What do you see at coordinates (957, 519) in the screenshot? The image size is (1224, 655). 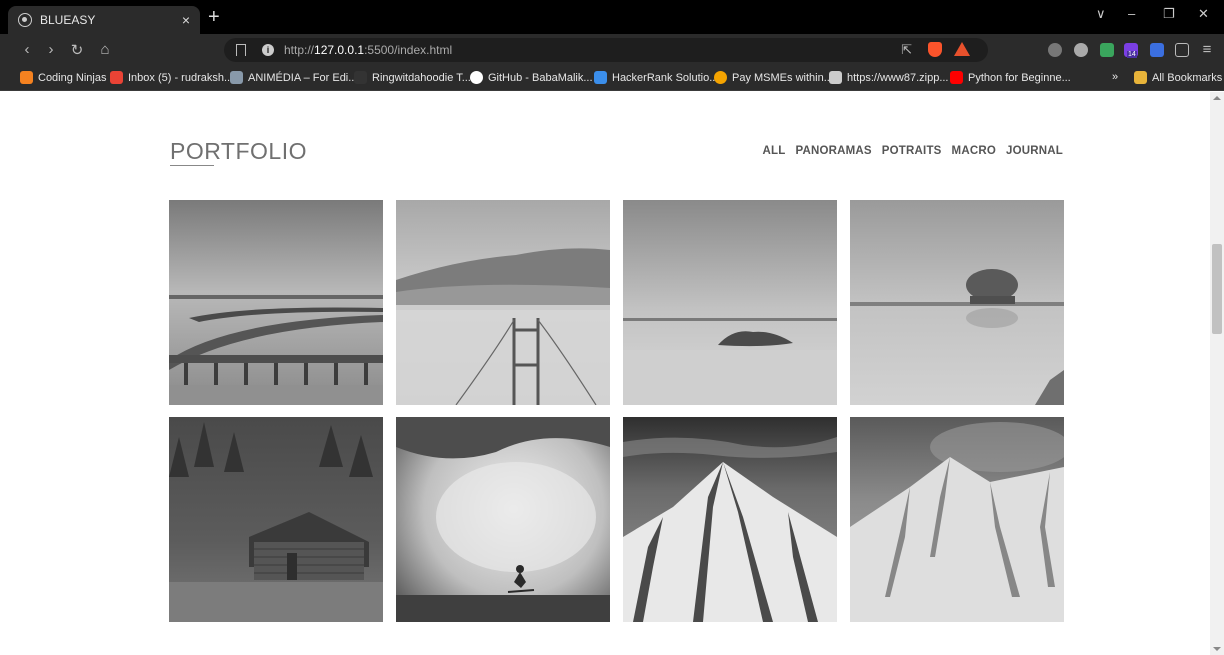 I see `snow-mountain-slope-photo` at bounding box center [957, 519].